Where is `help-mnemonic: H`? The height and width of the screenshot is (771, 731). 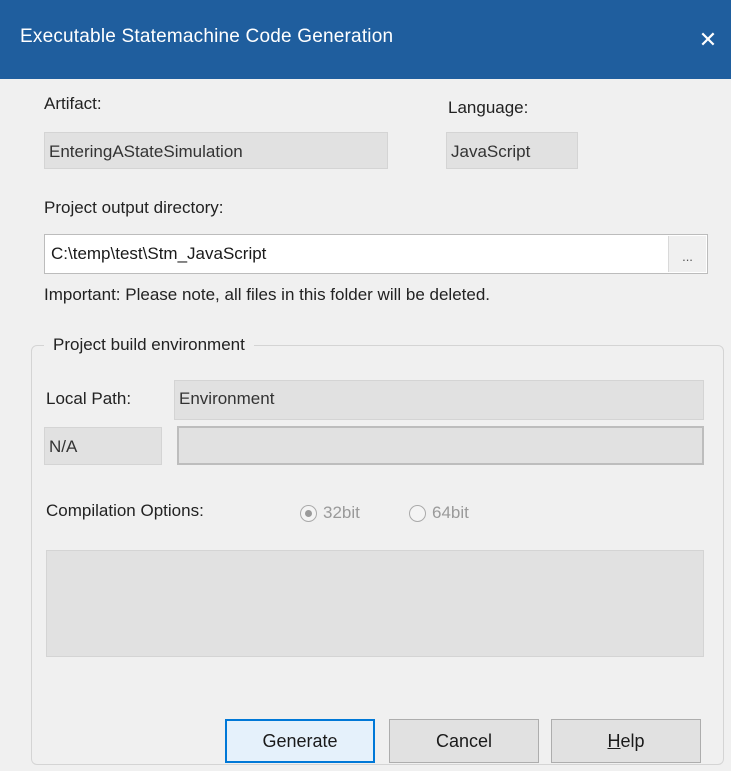 help-mnemonic: H is located at coordinates (614, 740).